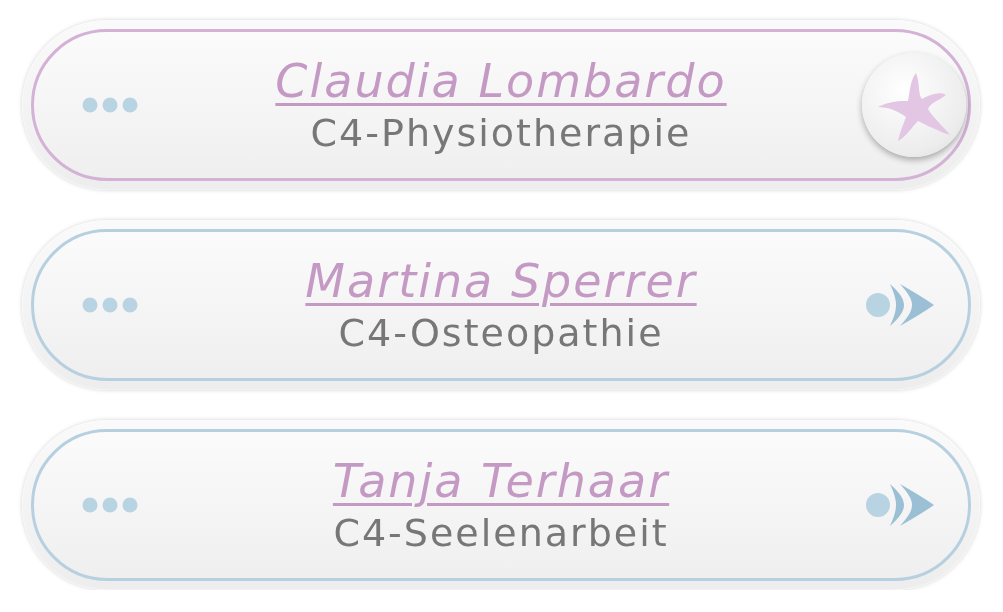 This screenshot has height=612, width=1003. I want to click on department-label: C4-Seelenarbeit, so click(501, 533).